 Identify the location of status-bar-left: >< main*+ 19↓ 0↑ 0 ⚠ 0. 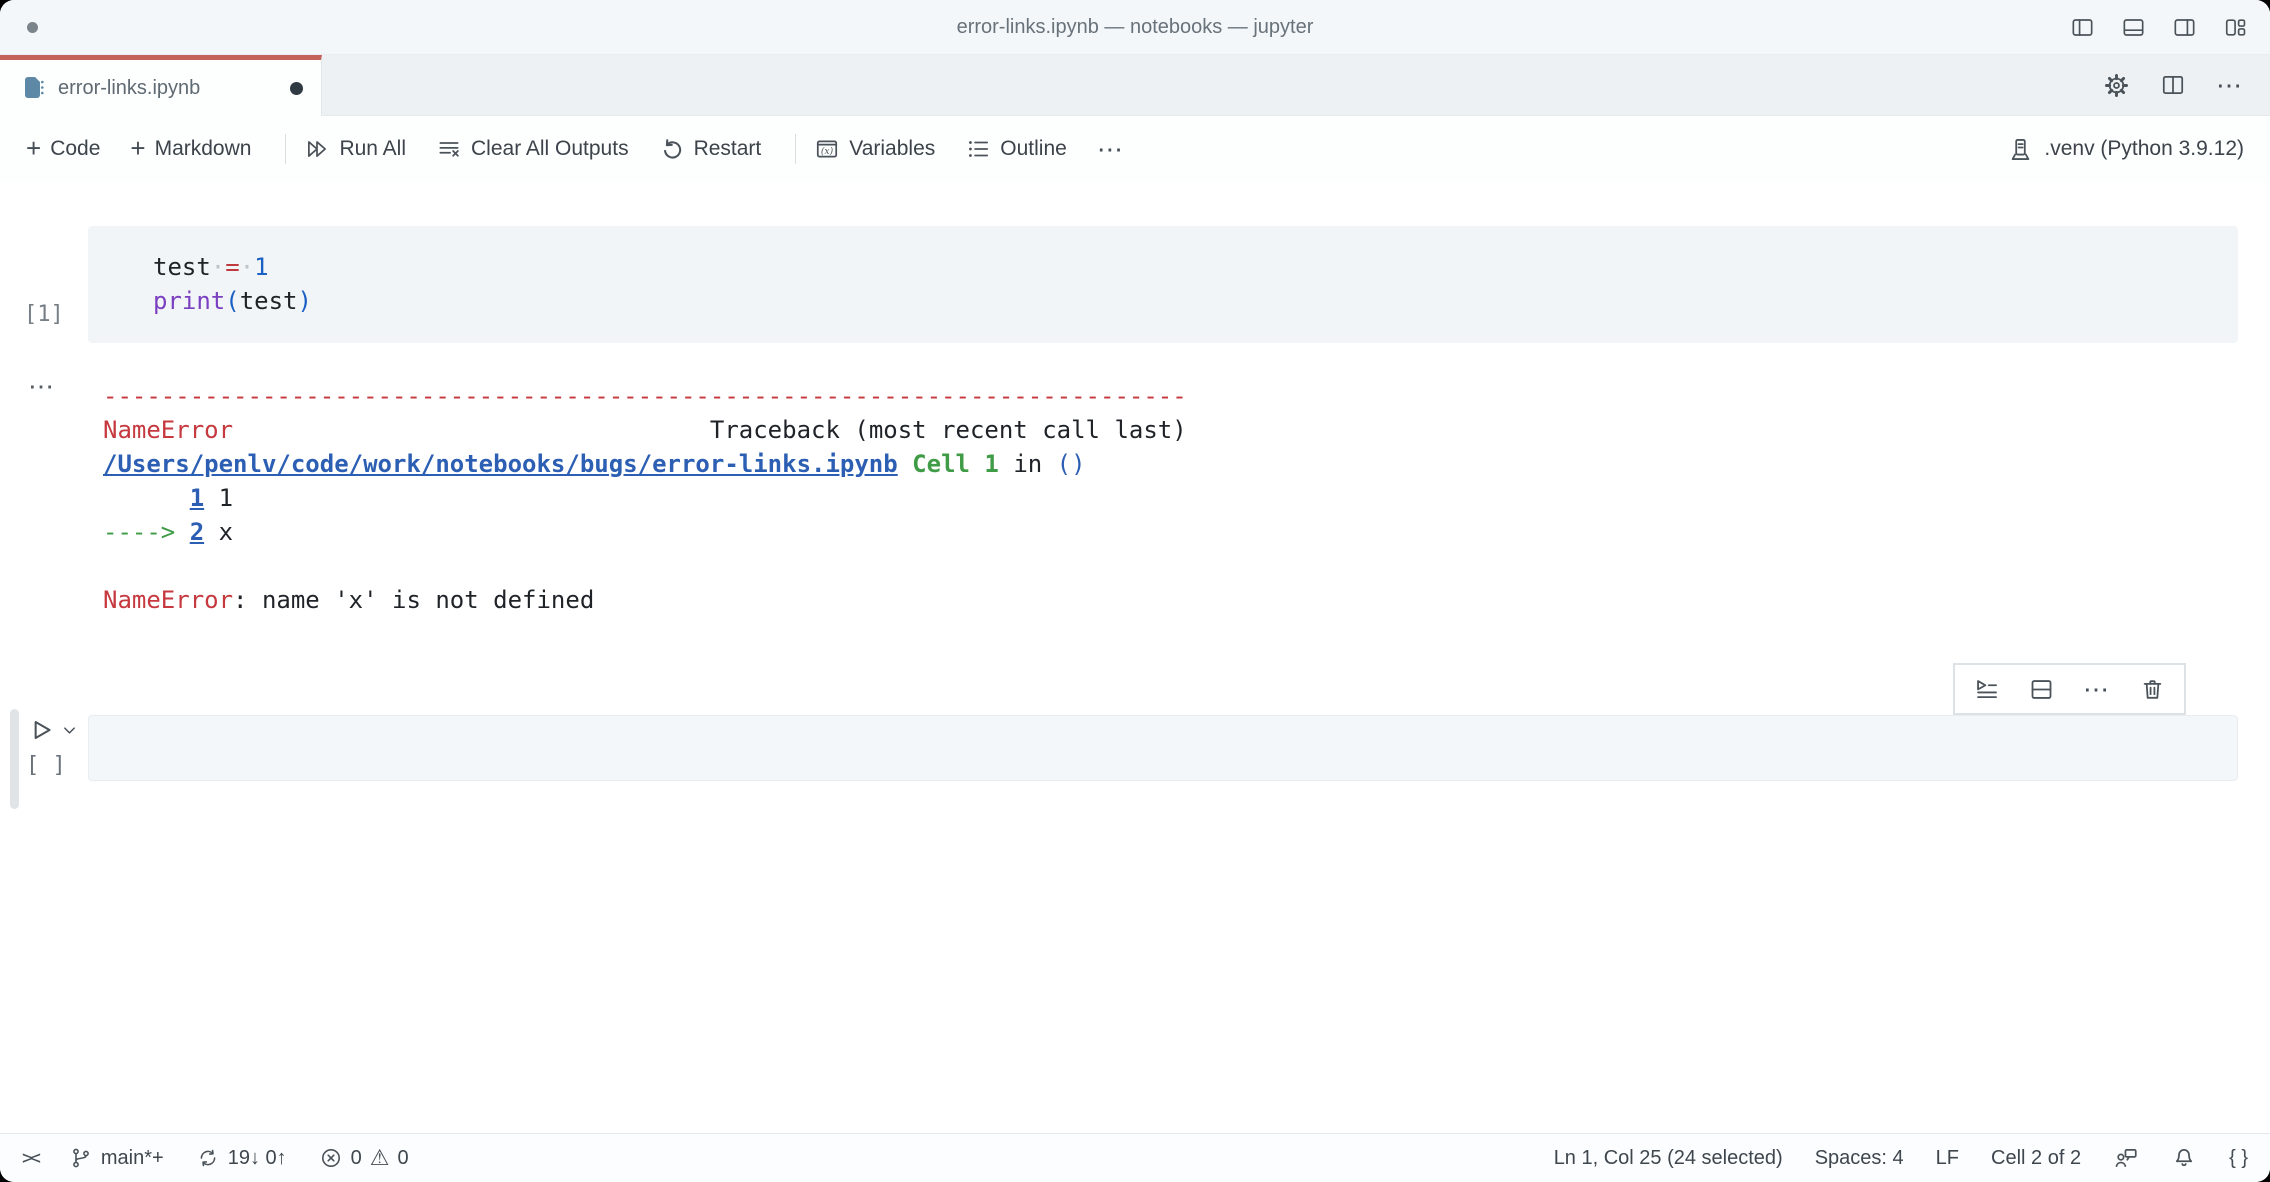
(215, 1158).